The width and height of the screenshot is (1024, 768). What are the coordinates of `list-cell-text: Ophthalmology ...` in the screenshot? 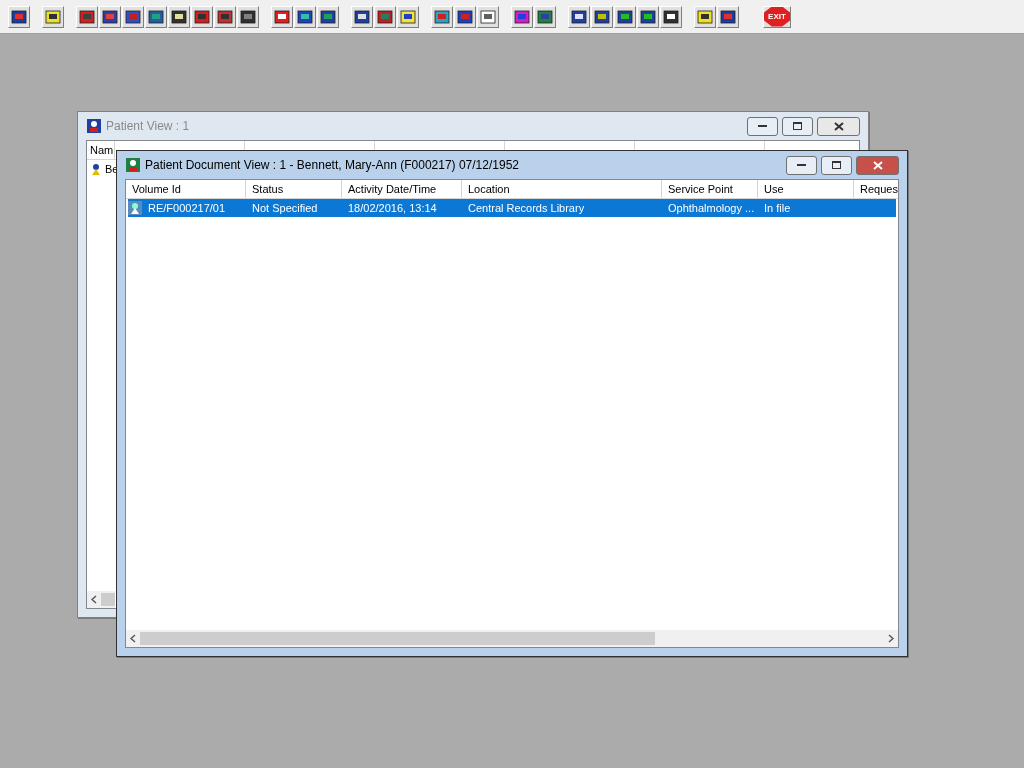 It's located at (711, 208).